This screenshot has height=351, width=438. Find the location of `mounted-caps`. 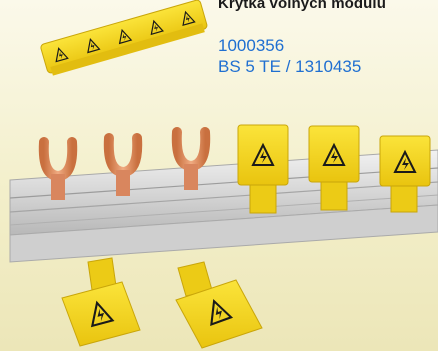

mounted-caps is located at coordinates (334, 169).